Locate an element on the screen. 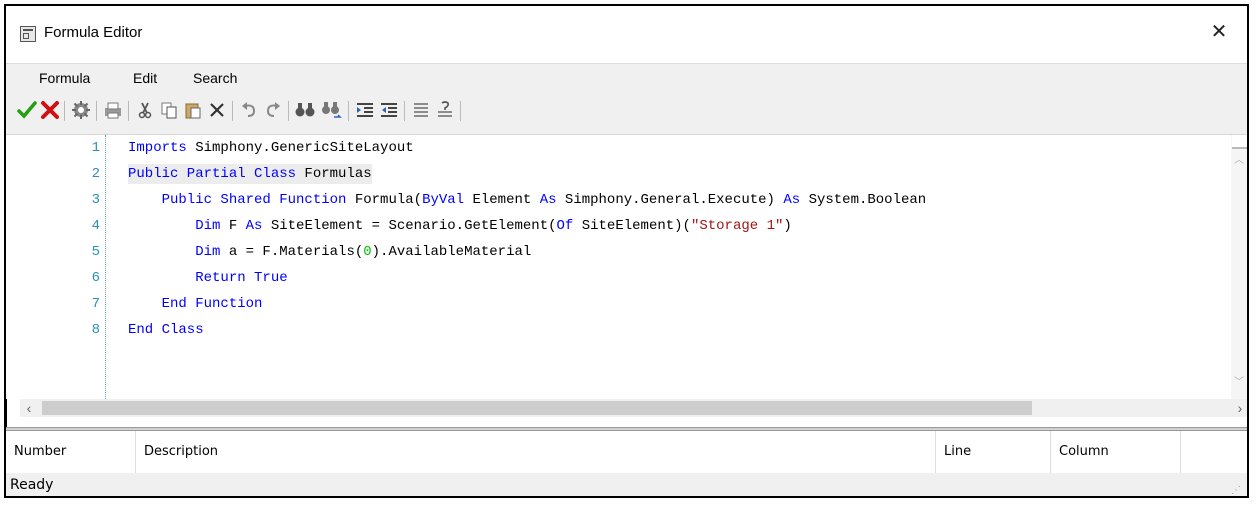  app-icon is located at coordinates (28, 34).